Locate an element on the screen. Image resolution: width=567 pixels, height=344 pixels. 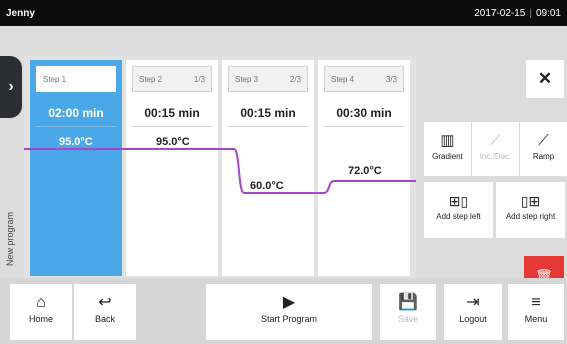
ramp-icon: ⟋ is located at coordinates (543, 140).